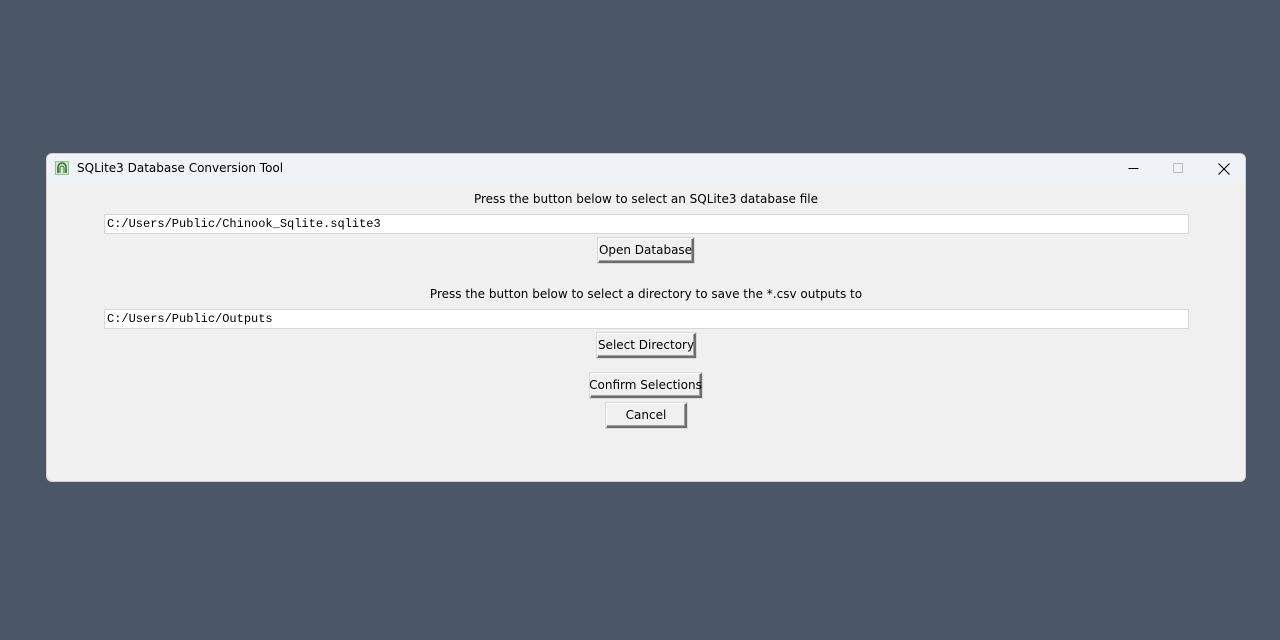  I want to click on window-title: SQLite3 Database Conversion Tool, so click(180, 168).